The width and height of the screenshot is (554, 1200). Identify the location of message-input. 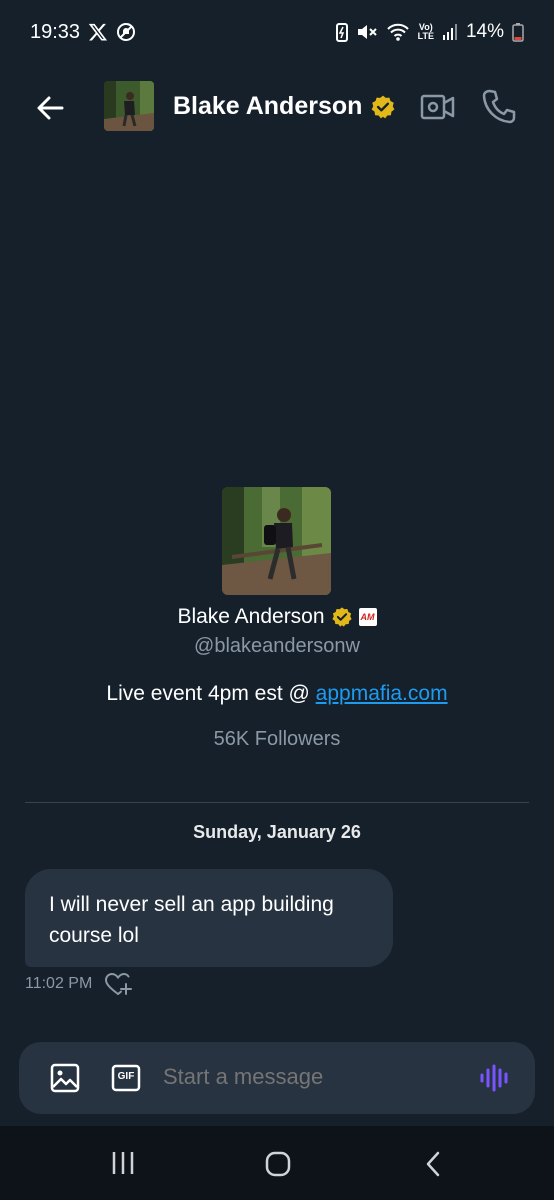
(303, 1077).